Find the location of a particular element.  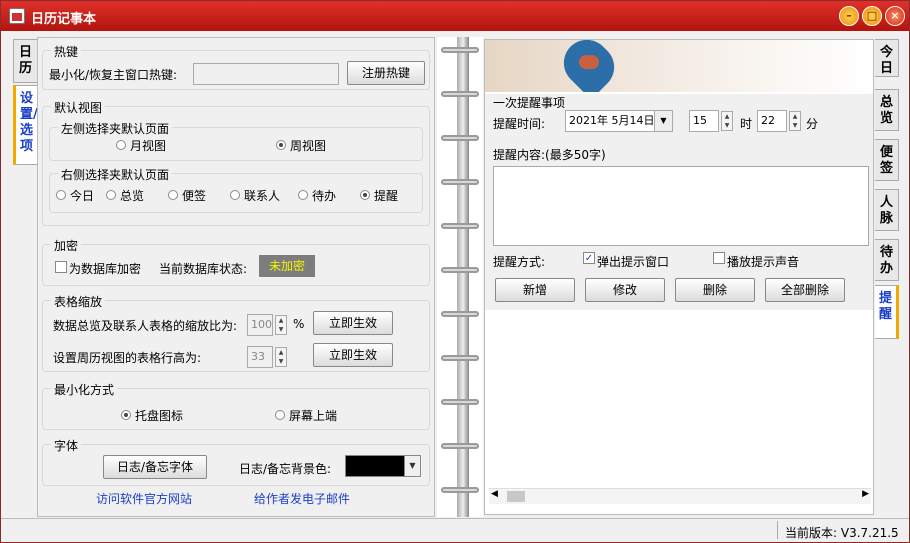

tab-settings: 设置/选项 is located at coordinates (25, 125).